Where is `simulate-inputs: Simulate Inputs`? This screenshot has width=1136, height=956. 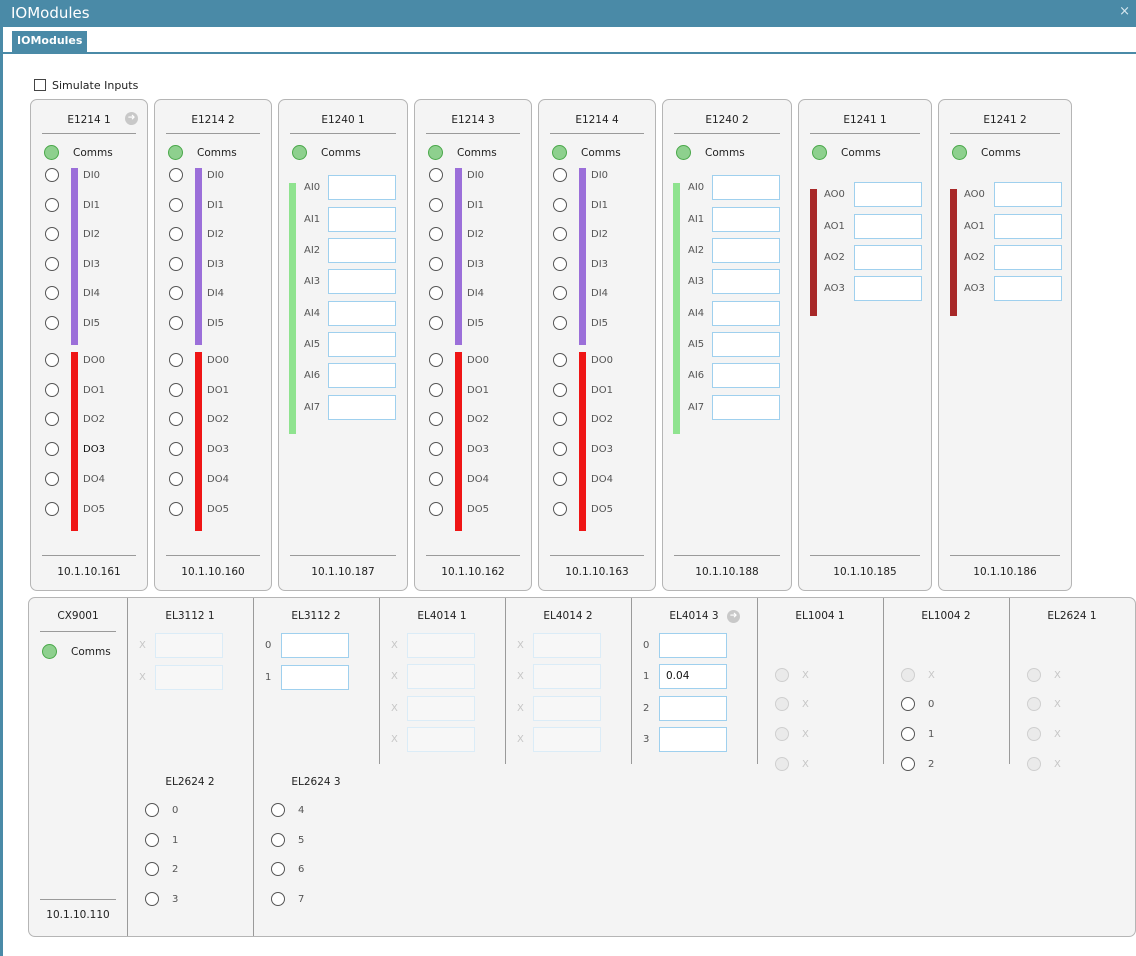 simulate-inputs: Simulate Inputs is located at coordinates (86, 85).